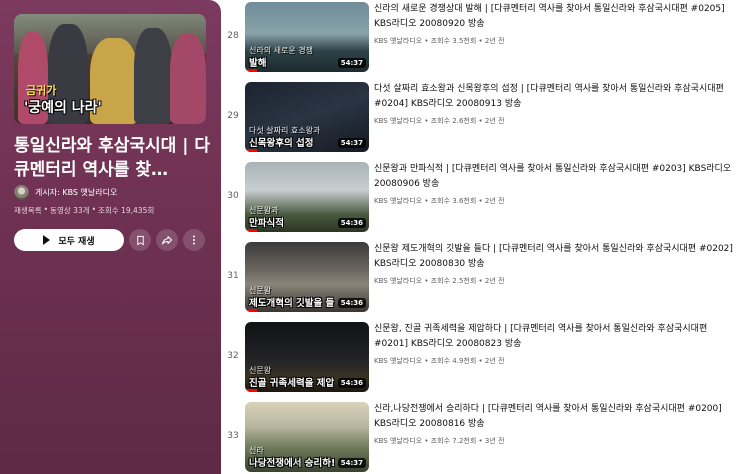 This screenshot has height=474, width=743. I want to click on thumbnail-caption: 제도개혁의 깃발을 들, so click(292, 303).